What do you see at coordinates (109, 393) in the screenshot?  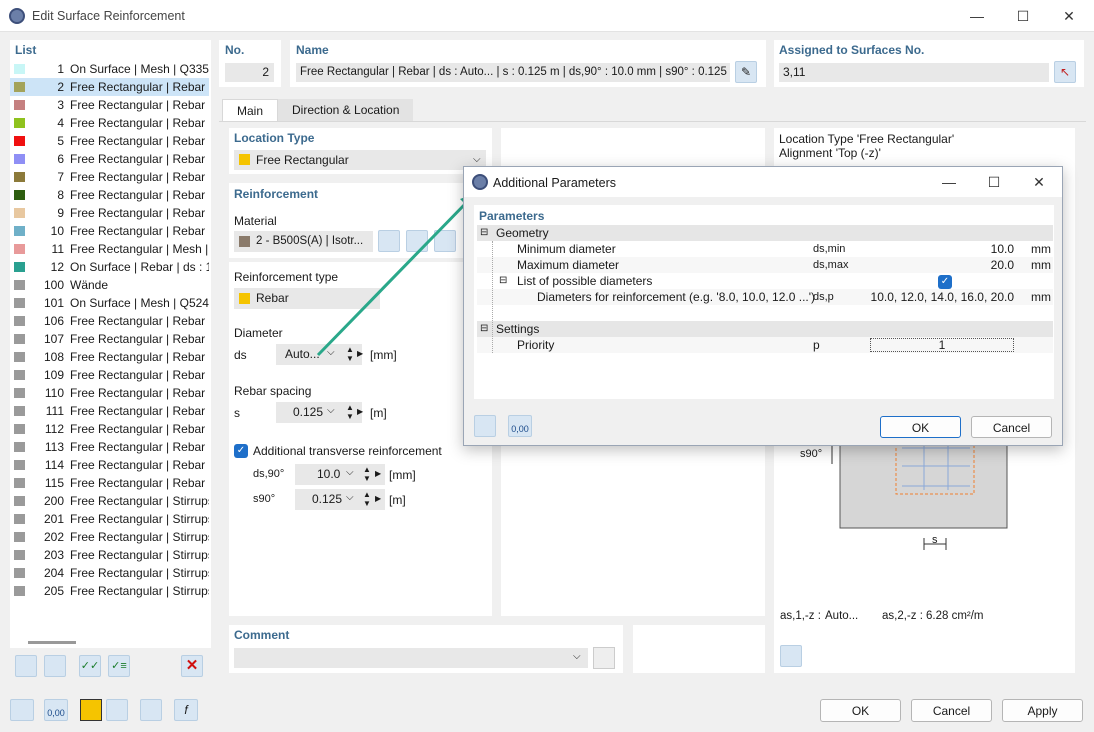 I see `list-item: 110 Free Rectangular | Rebar | ds` at bounding box center [109, 393].